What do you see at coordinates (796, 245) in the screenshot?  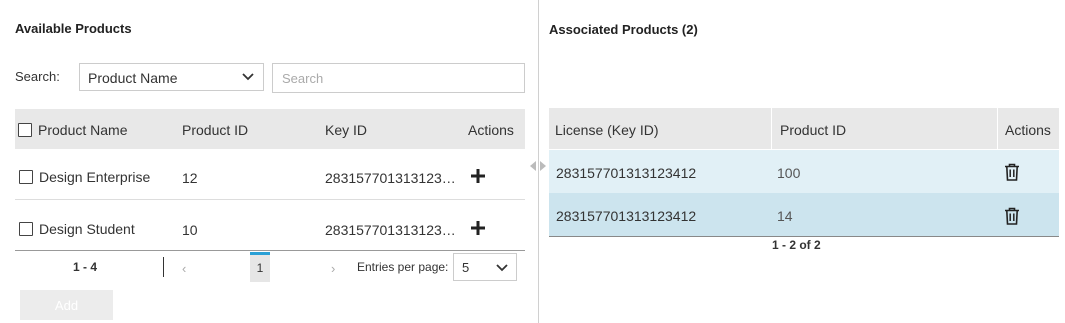 I see `associated-pager-range: 1 - 2 of 2` at bounding box center [796, 245].